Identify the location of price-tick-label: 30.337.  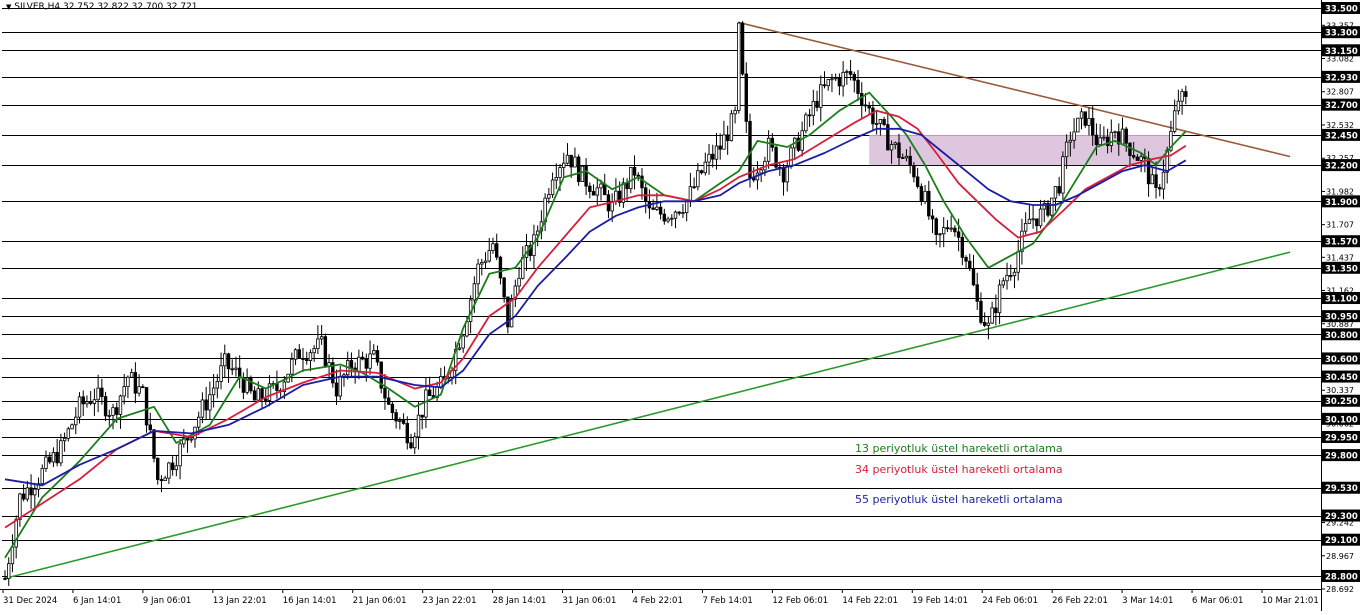
(1340, 390).